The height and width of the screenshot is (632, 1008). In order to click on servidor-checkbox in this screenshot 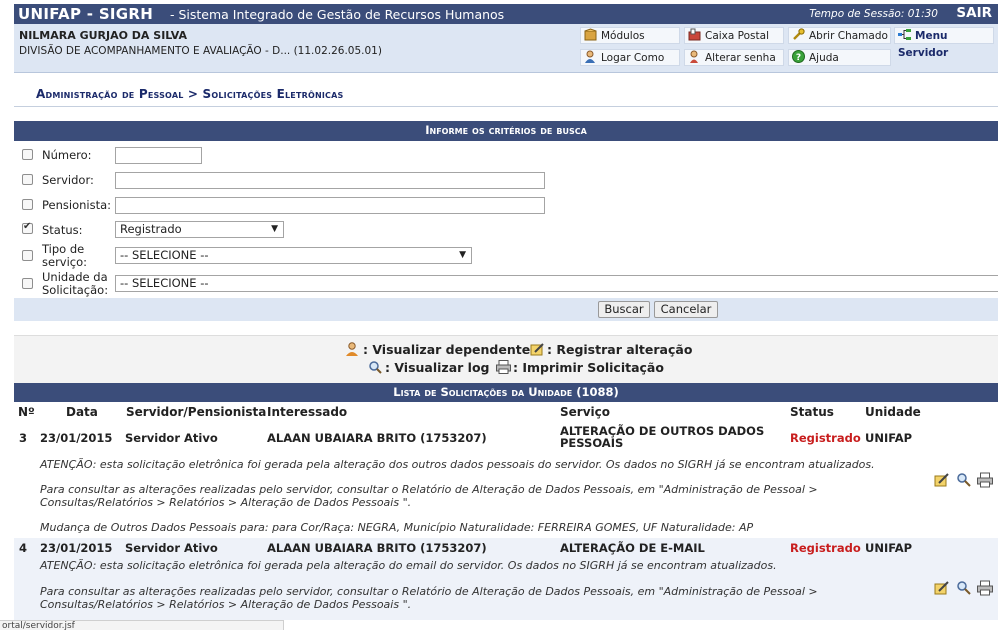, I will do `click(27, 179)`.